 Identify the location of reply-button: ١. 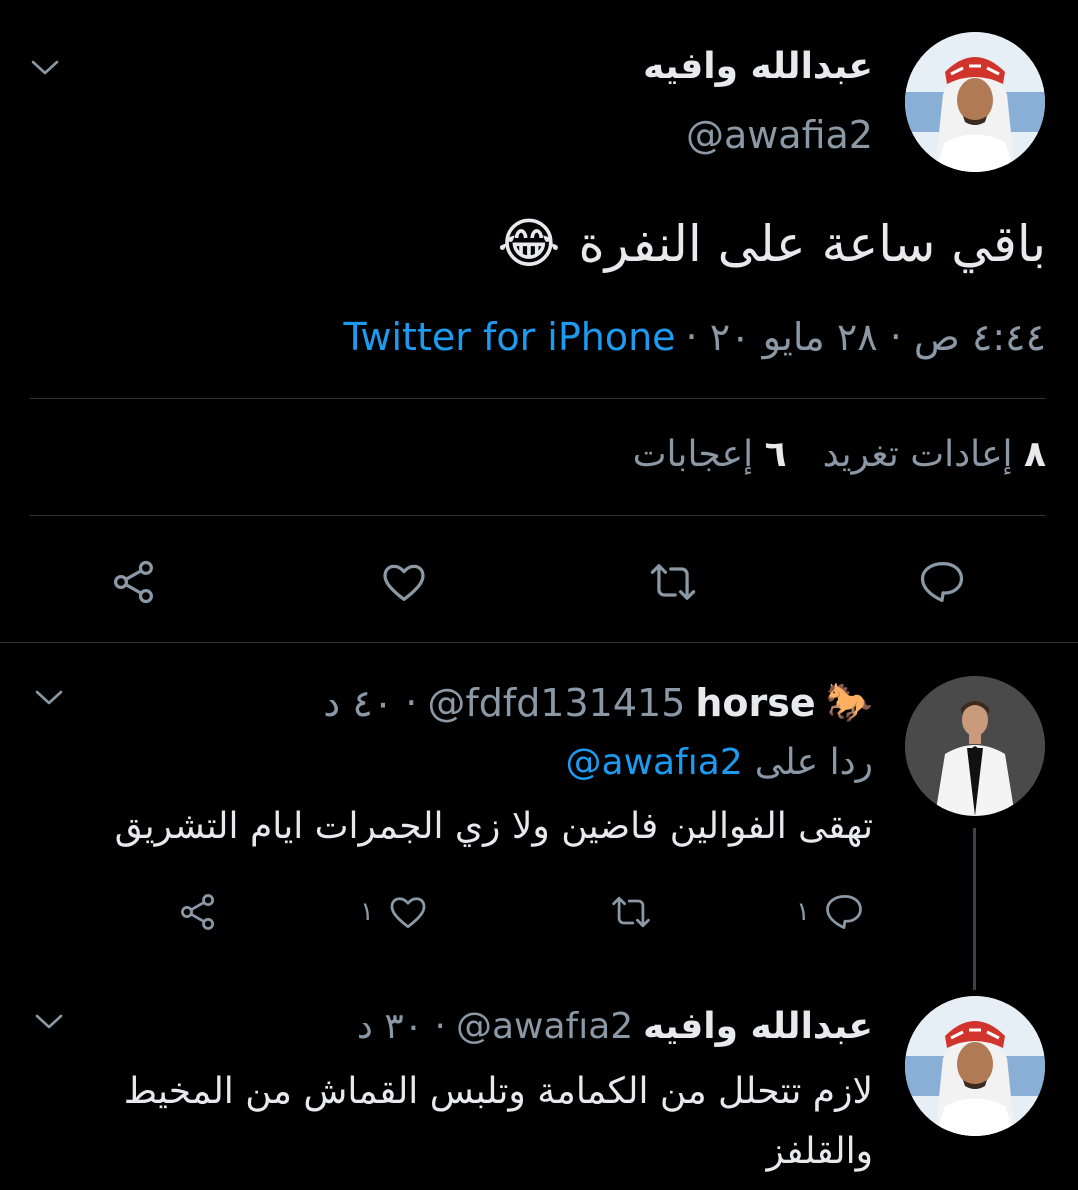
(831, 912).